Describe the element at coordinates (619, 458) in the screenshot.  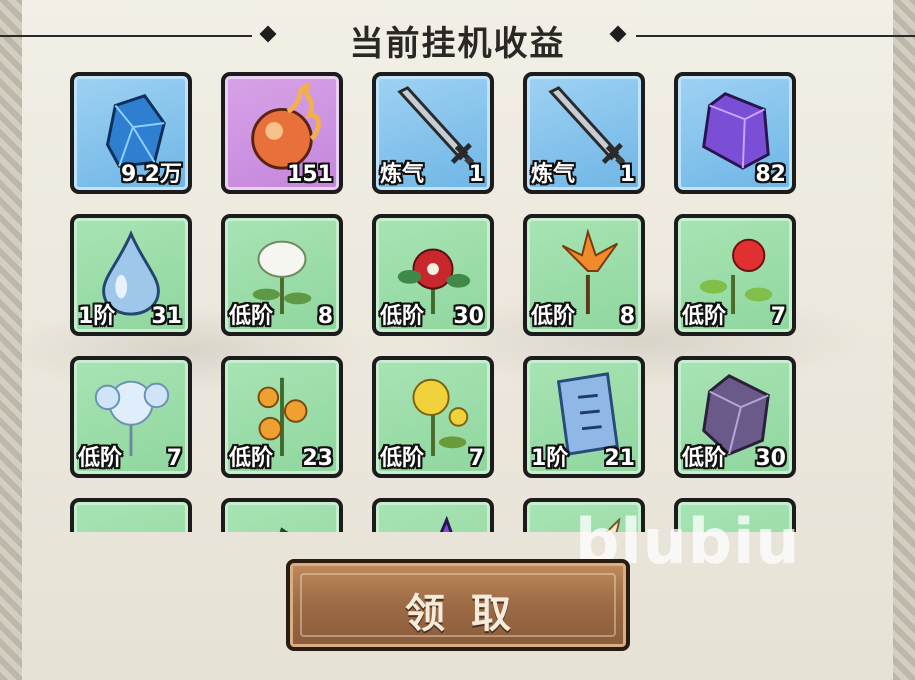
I see `item-count: 21` at that location.